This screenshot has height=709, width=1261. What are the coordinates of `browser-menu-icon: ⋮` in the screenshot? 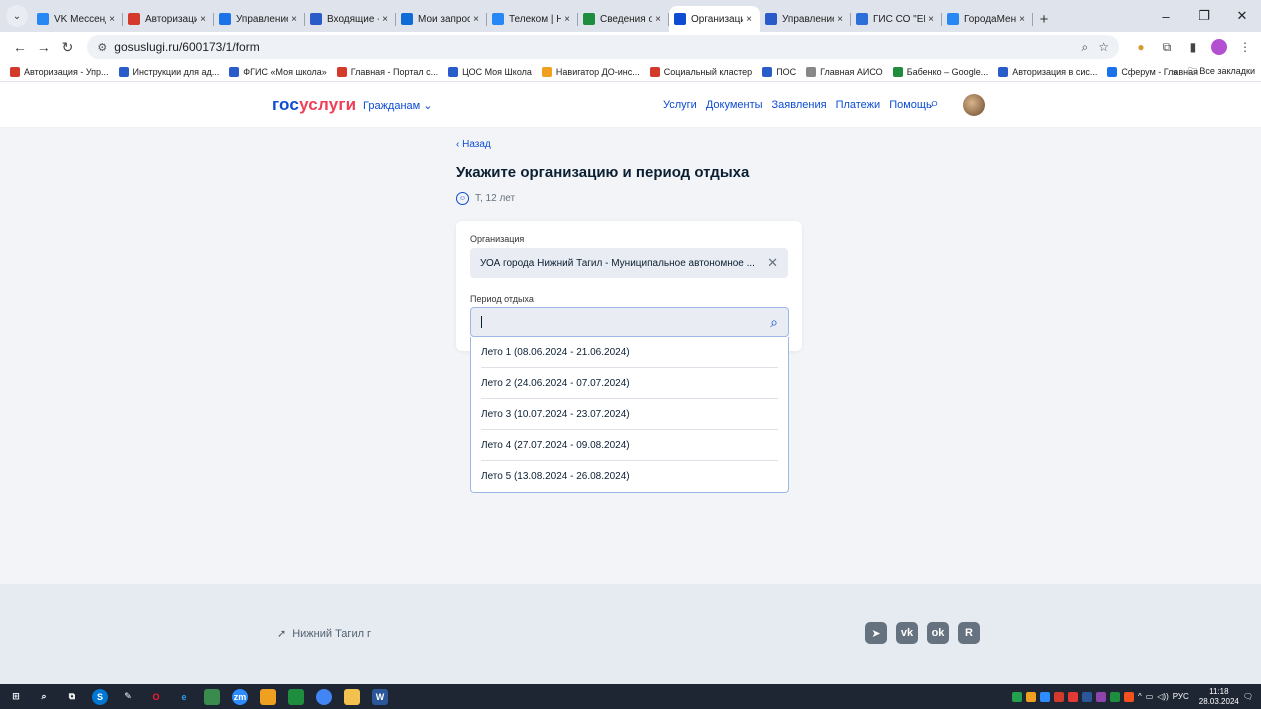 It's located at (1245, 47).